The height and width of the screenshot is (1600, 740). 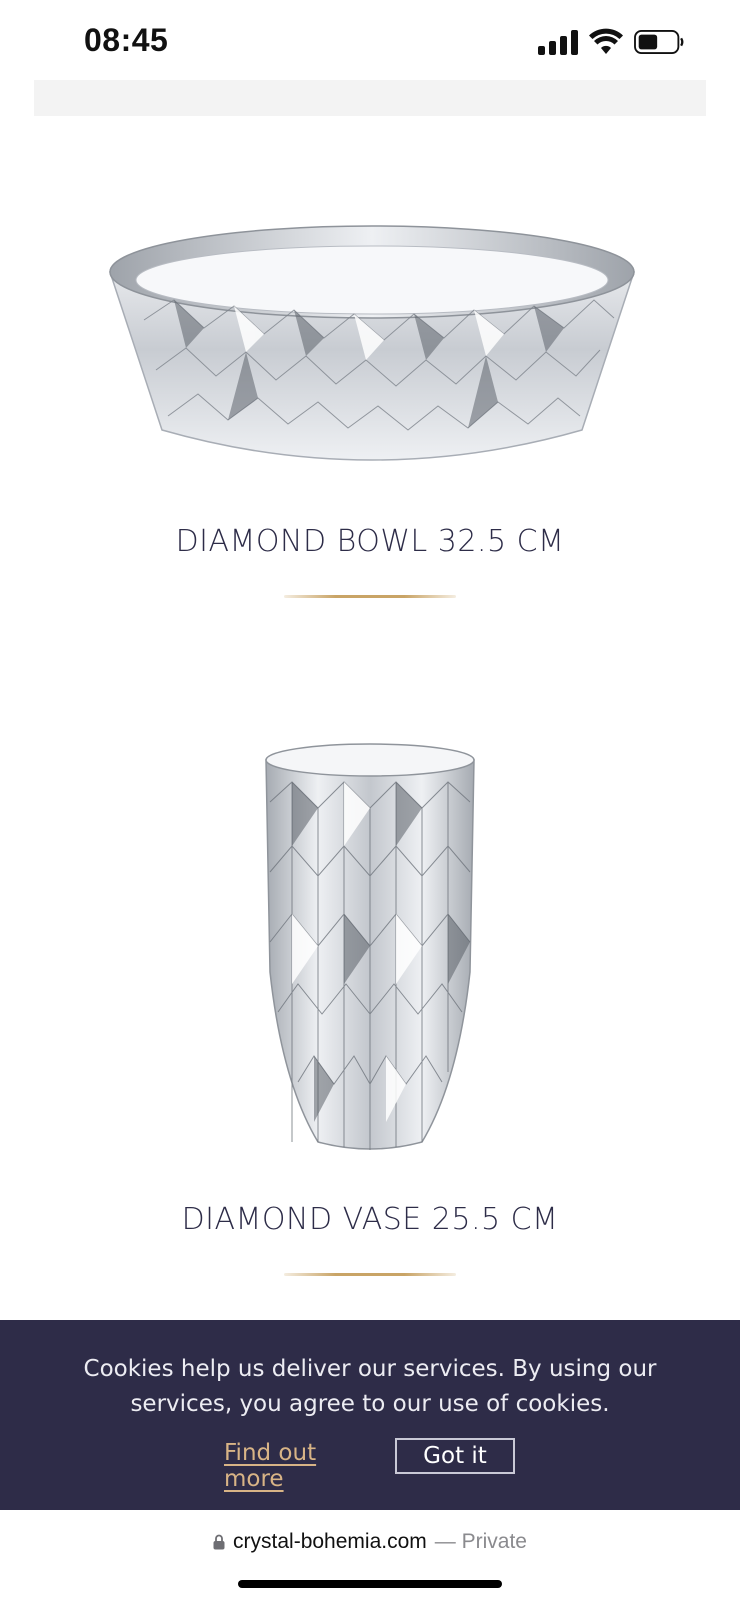 What do you see at coordinates (606, 41) in the screenshot?
I see `wifi-icon` at bounding box center [606, 41].